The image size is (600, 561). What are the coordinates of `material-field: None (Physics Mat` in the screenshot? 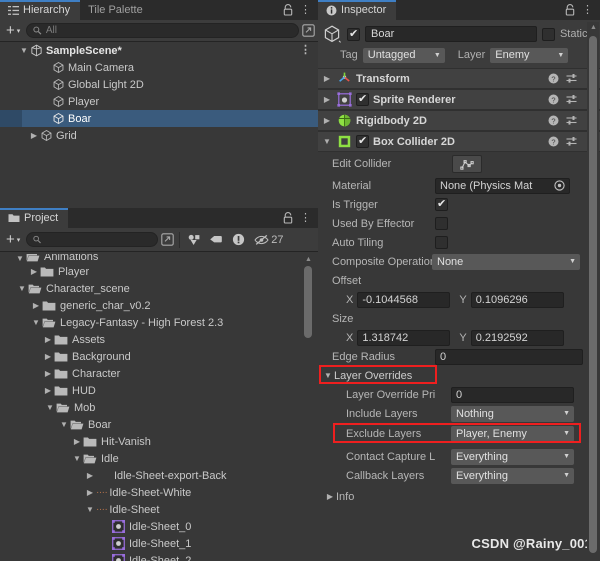 It's located at (502, 185).